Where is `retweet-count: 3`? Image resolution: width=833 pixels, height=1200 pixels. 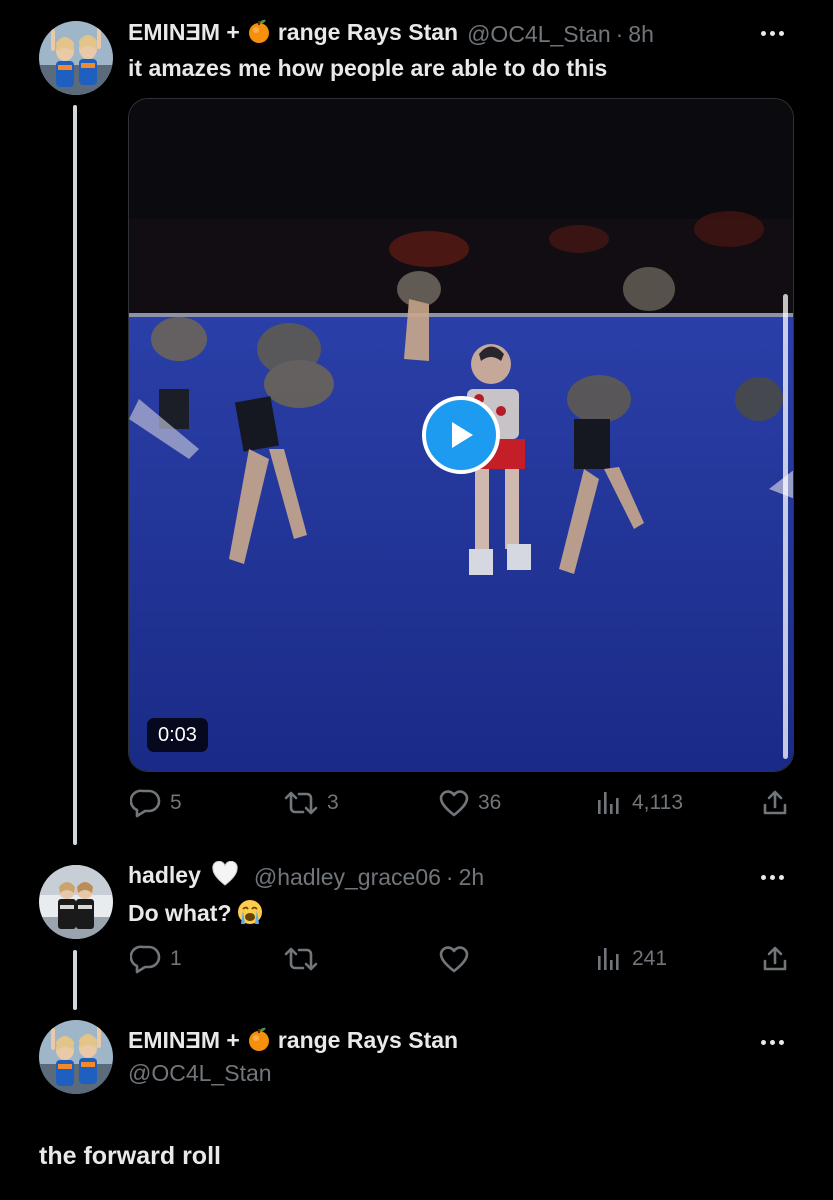
retweet-count: 3 is located at coordinates (333, 802).